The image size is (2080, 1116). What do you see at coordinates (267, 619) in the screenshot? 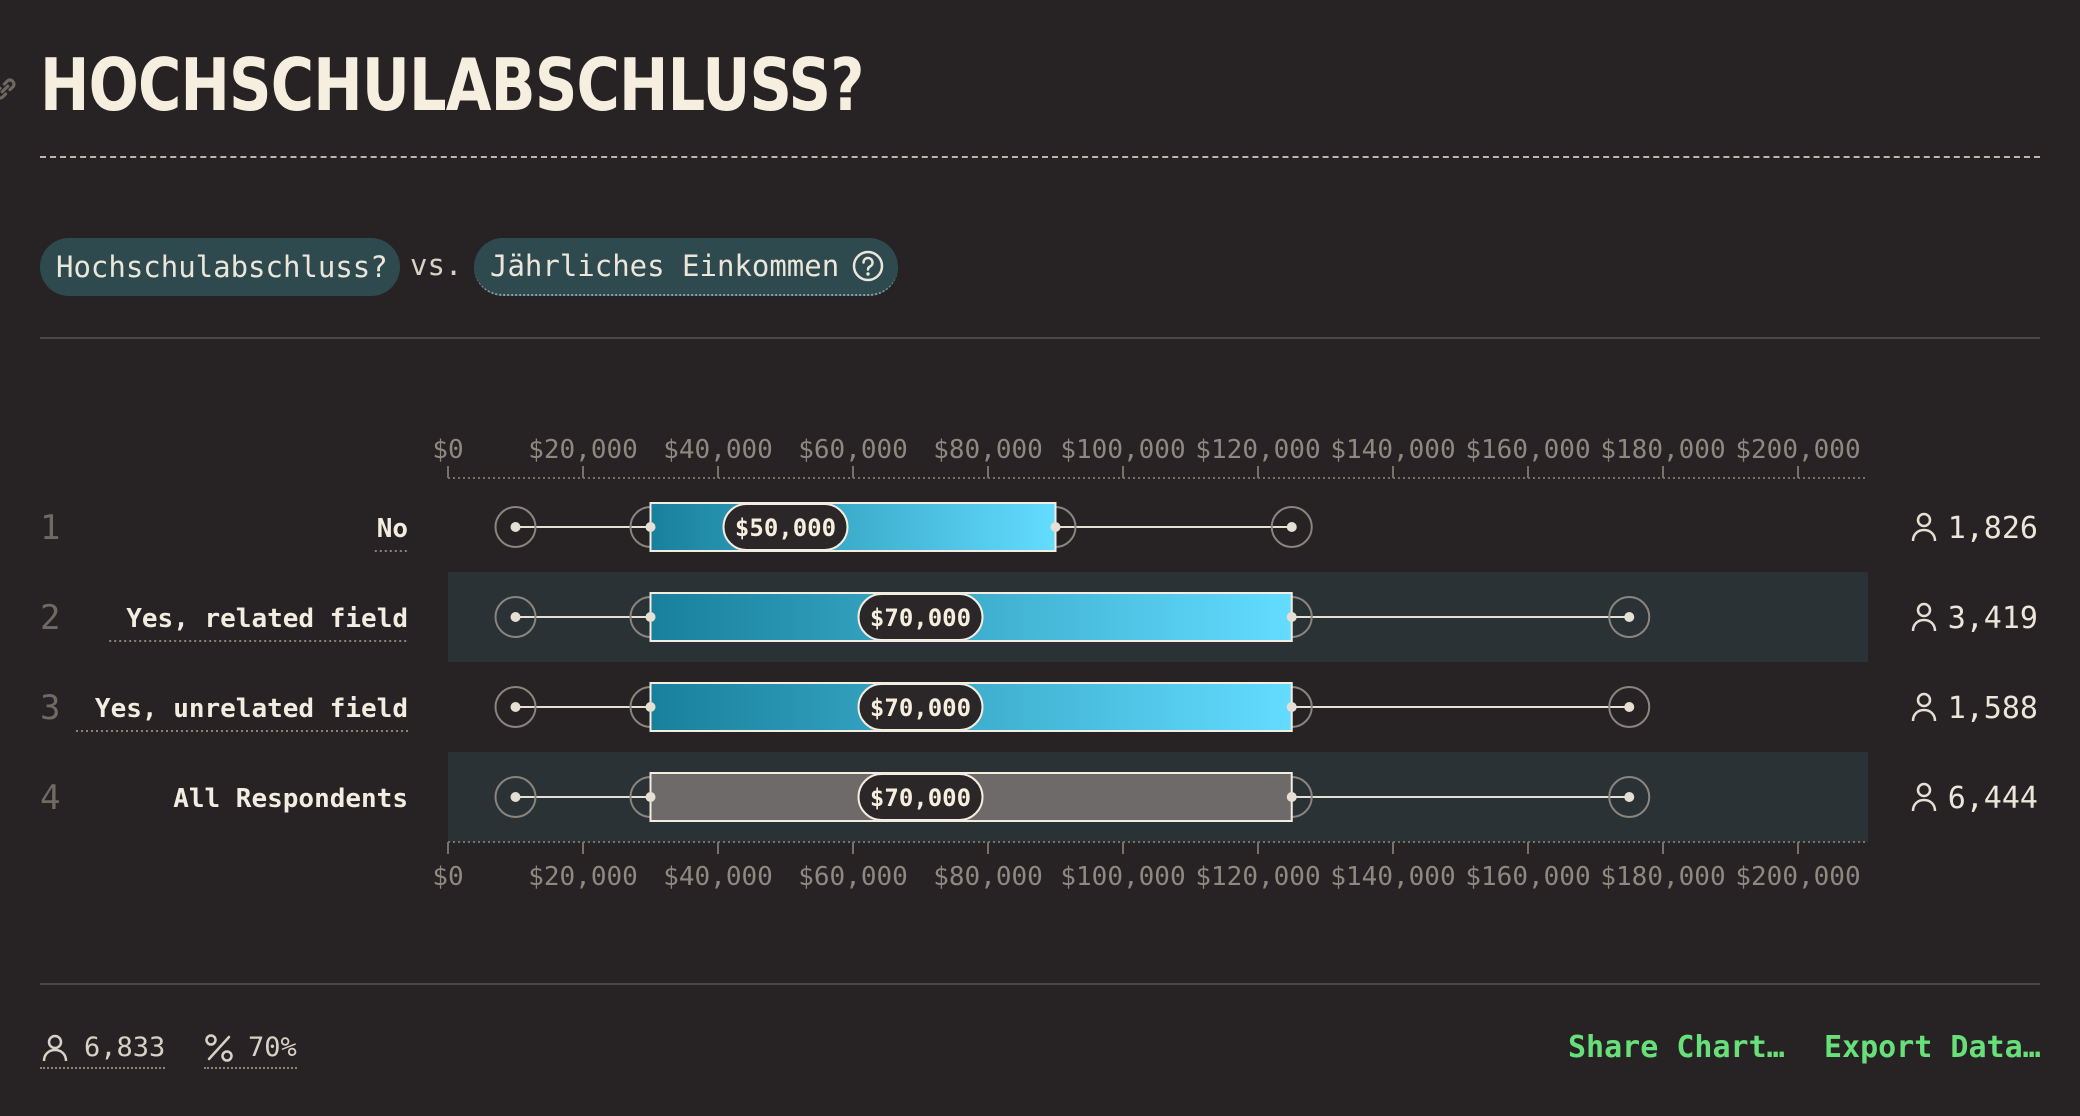
I see `row-label: Yes, related field` at bounding box center [267, 619].